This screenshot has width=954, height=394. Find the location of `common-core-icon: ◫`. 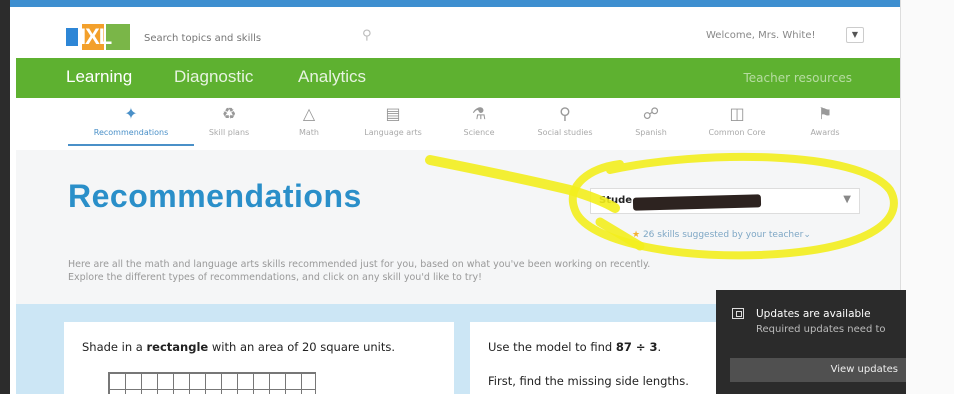

common-core-icon: ◫ is located at coordinates (737, 113).